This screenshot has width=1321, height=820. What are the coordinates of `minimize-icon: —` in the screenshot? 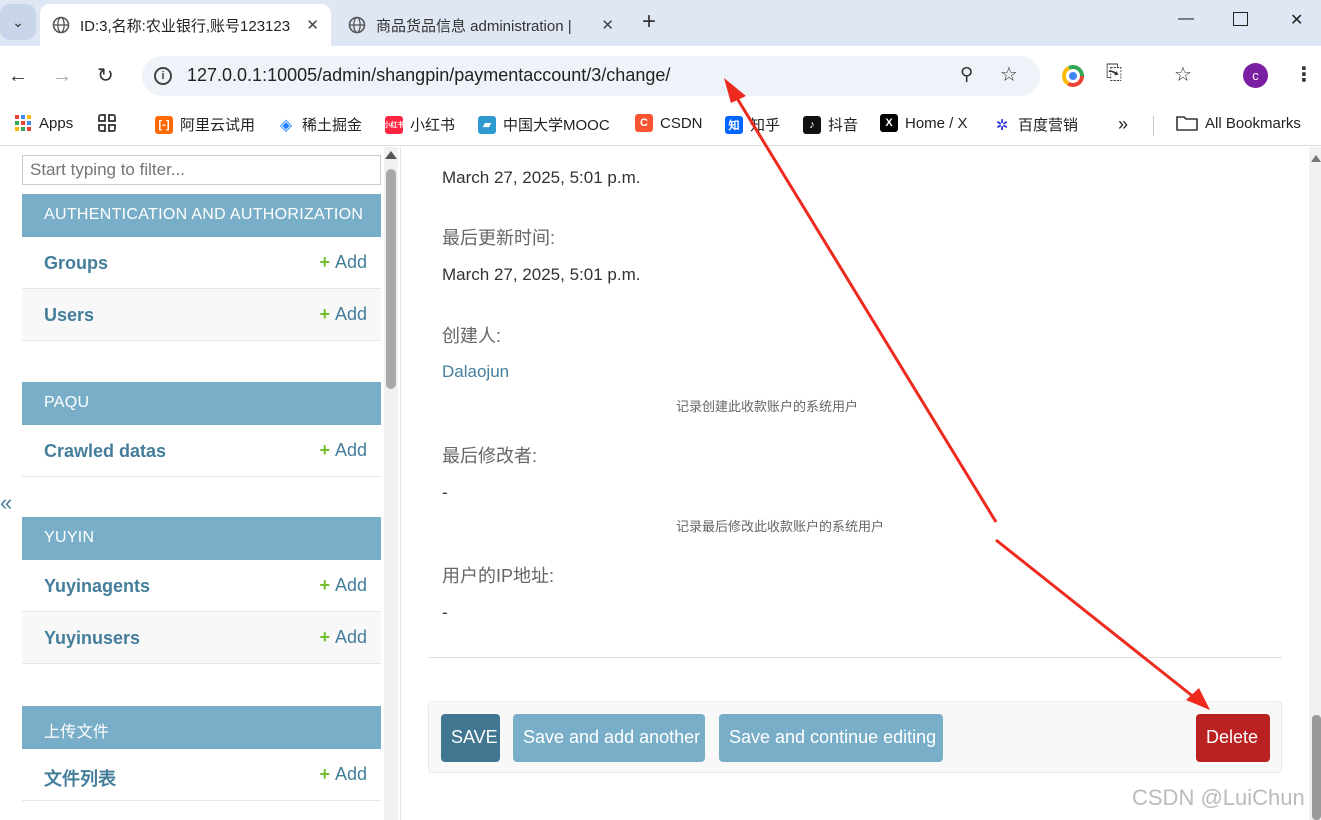 It's located at (1186, 19).